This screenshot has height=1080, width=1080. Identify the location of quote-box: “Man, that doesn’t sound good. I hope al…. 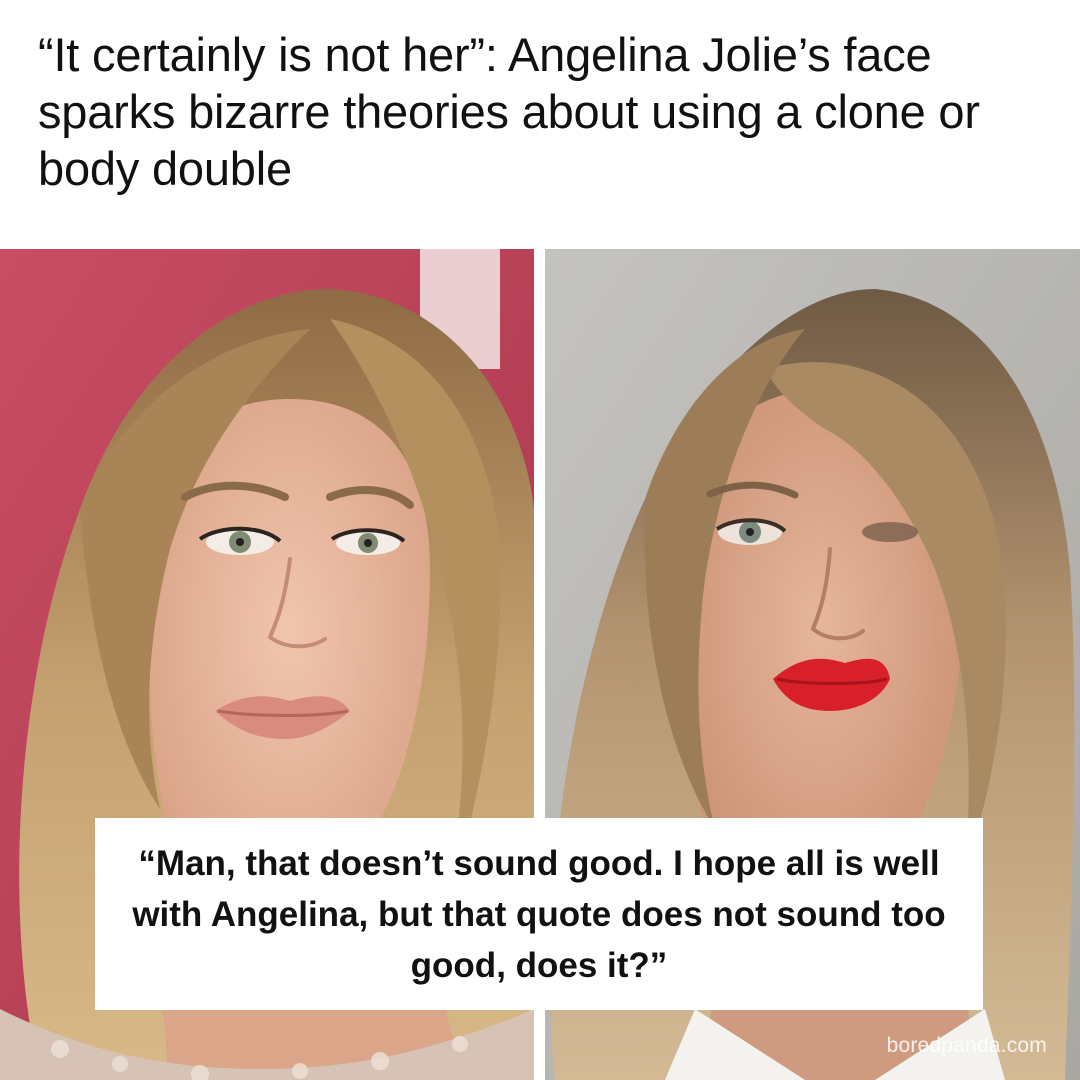
(539, 914).